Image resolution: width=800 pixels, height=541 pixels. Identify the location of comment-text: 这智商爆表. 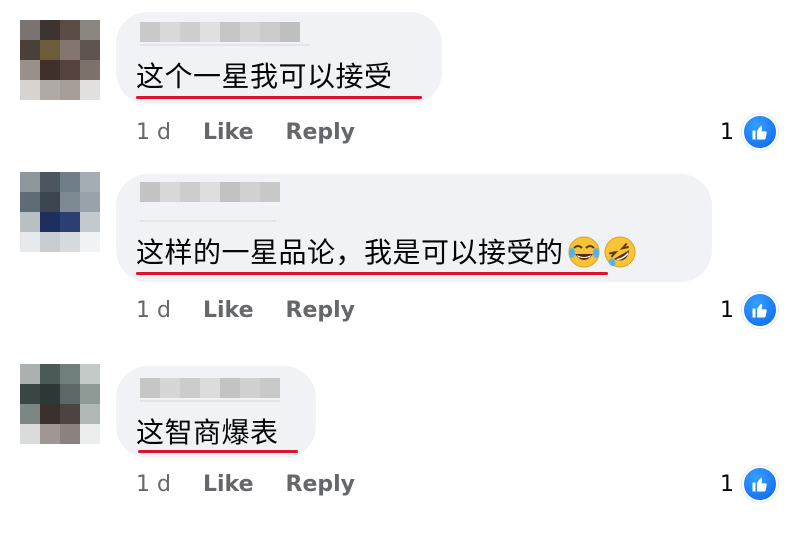
(207, 432).